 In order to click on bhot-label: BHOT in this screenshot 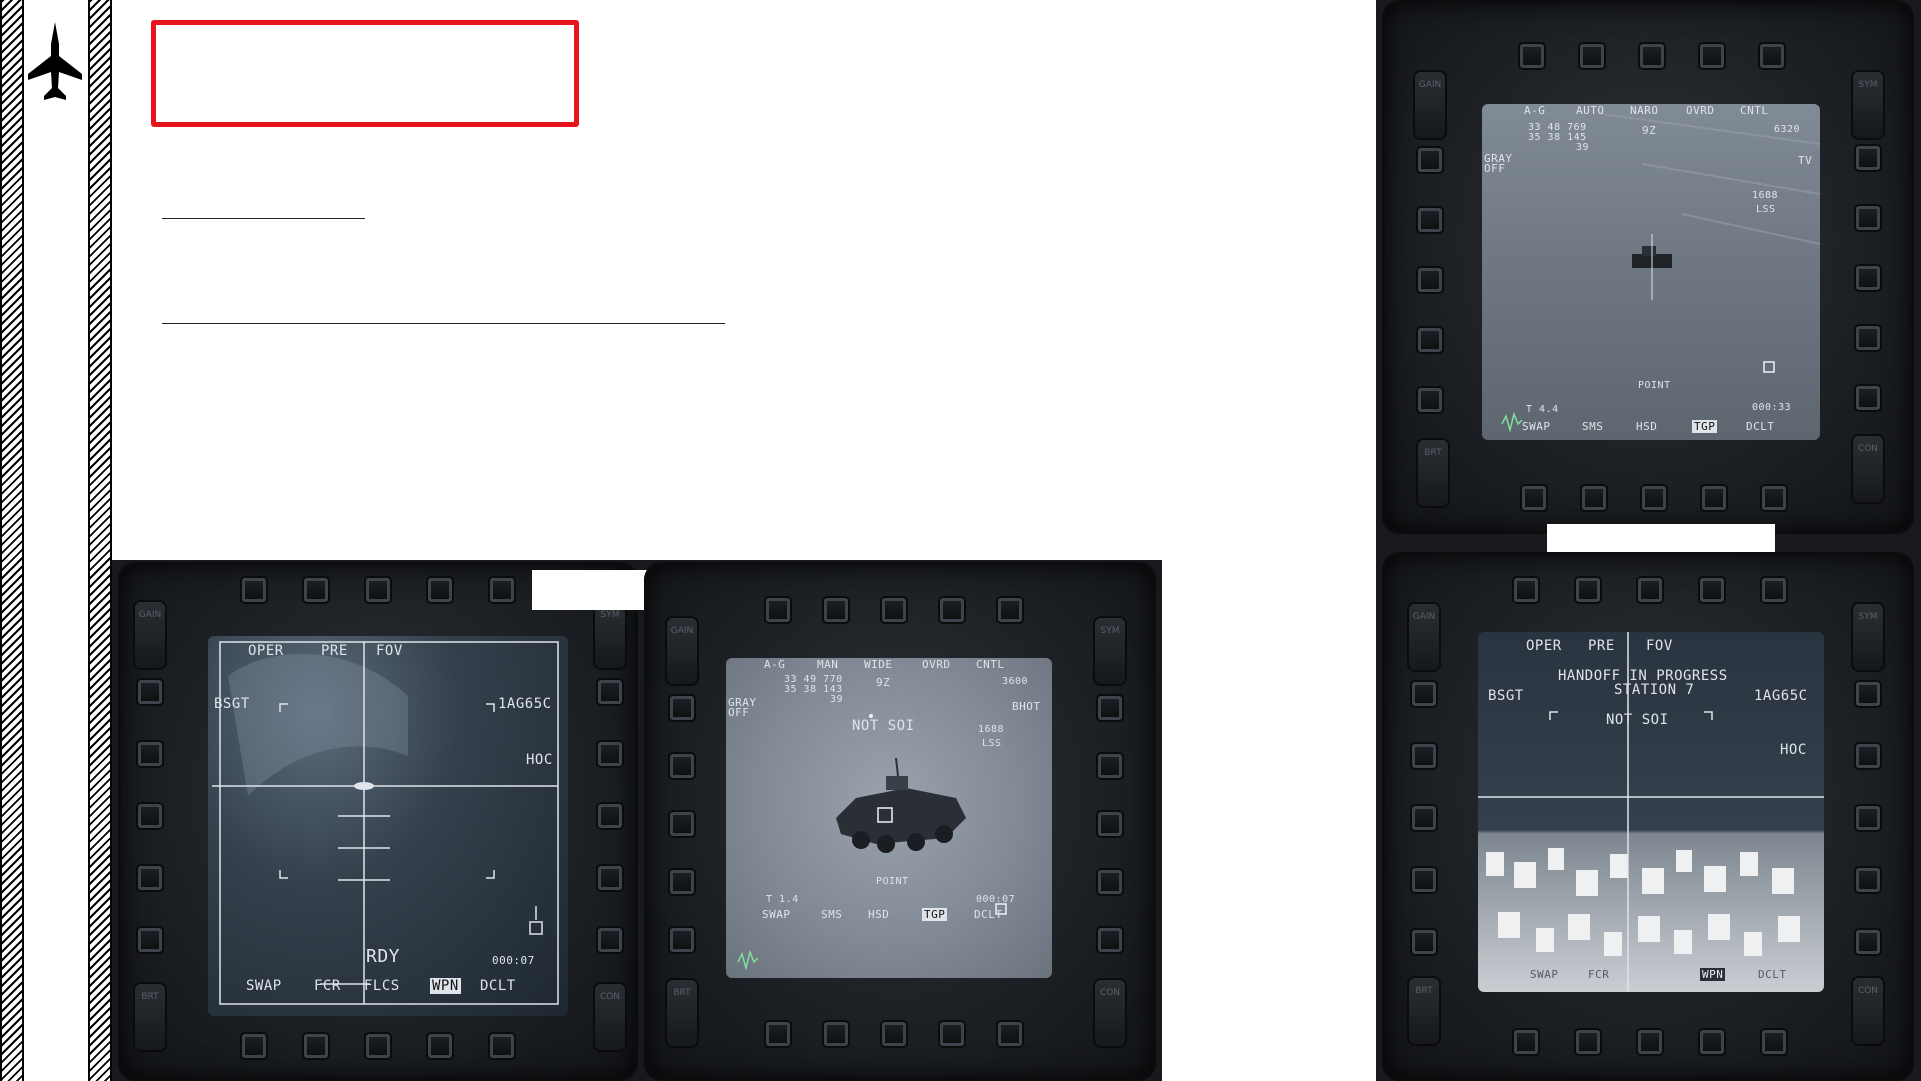, I will do `click(1026, 706)`.